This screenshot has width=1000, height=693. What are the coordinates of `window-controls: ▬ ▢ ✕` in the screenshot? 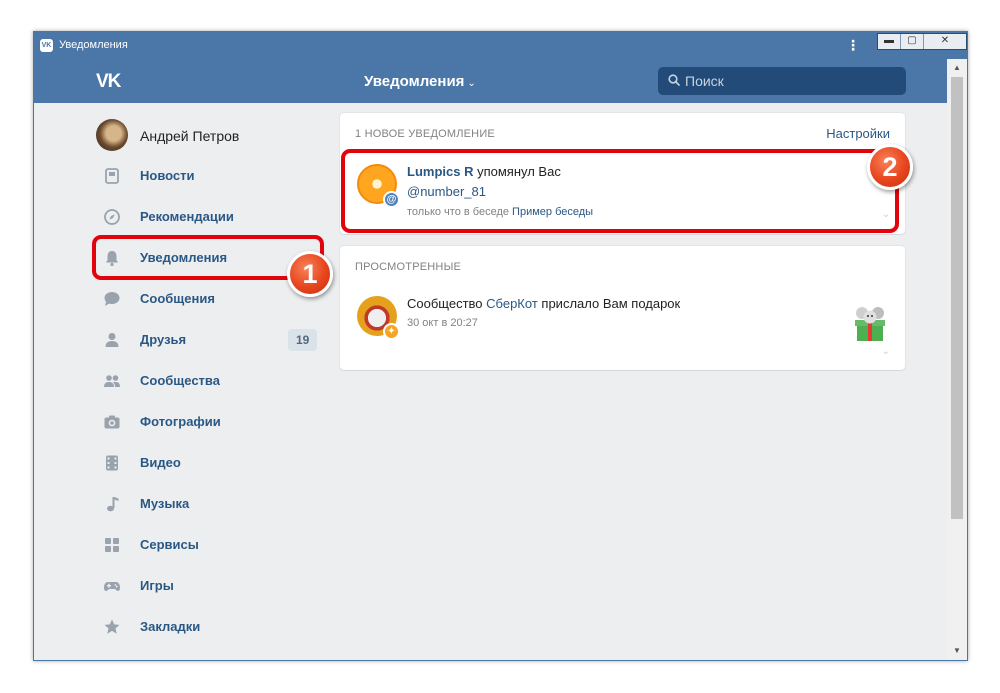 It's located at (922, 41).